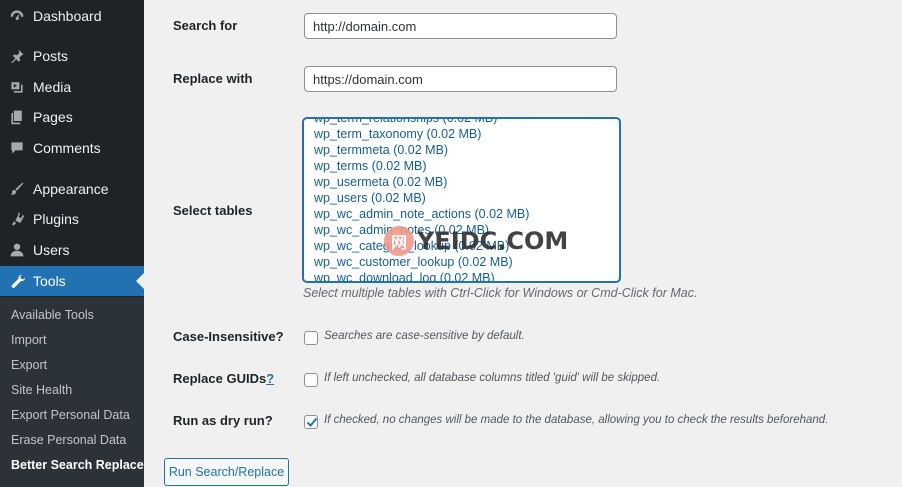 The height and width of the screenshot is (487, 902). I want to click on search-for-label: Search for, so click(205, 25).